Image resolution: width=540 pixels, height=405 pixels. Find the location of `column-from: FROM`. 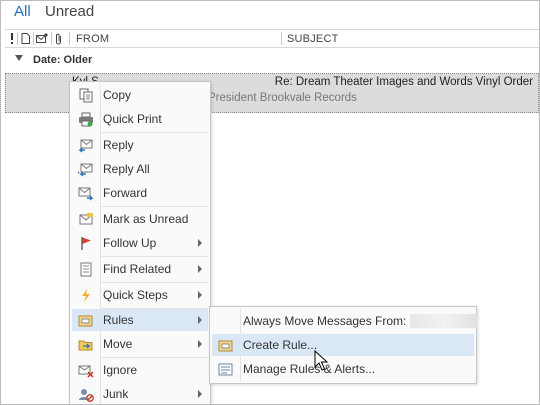

column-from: FROM is located at coordinates (92, 39).